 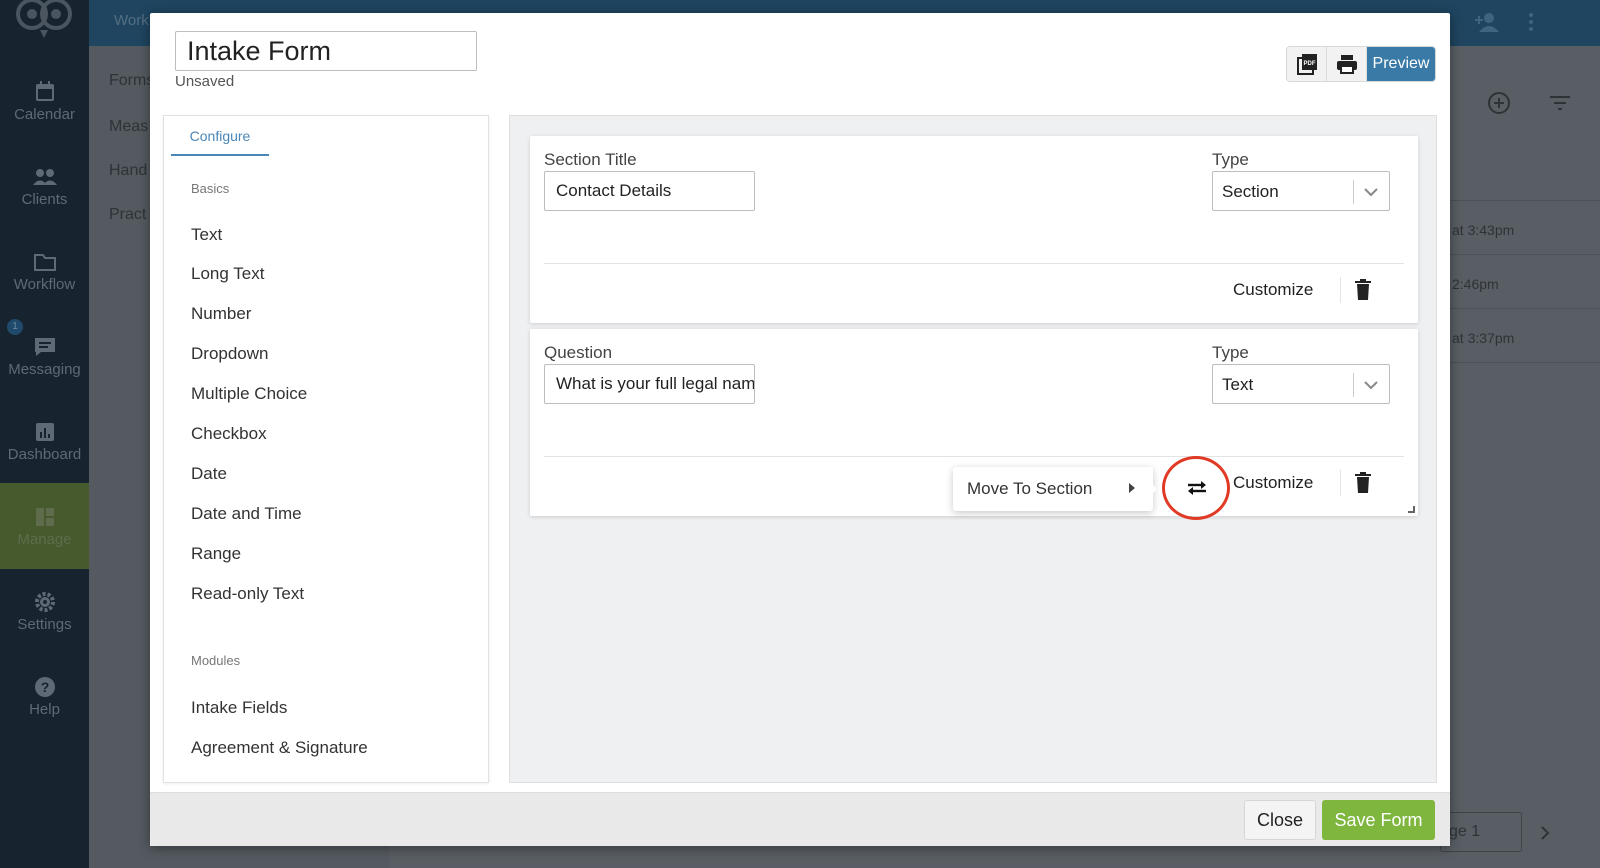 What do you see at coordinates (216, 660) in the screenshot?
I see `palette-heading-modules: Modules` at bounding box center [216, 660].